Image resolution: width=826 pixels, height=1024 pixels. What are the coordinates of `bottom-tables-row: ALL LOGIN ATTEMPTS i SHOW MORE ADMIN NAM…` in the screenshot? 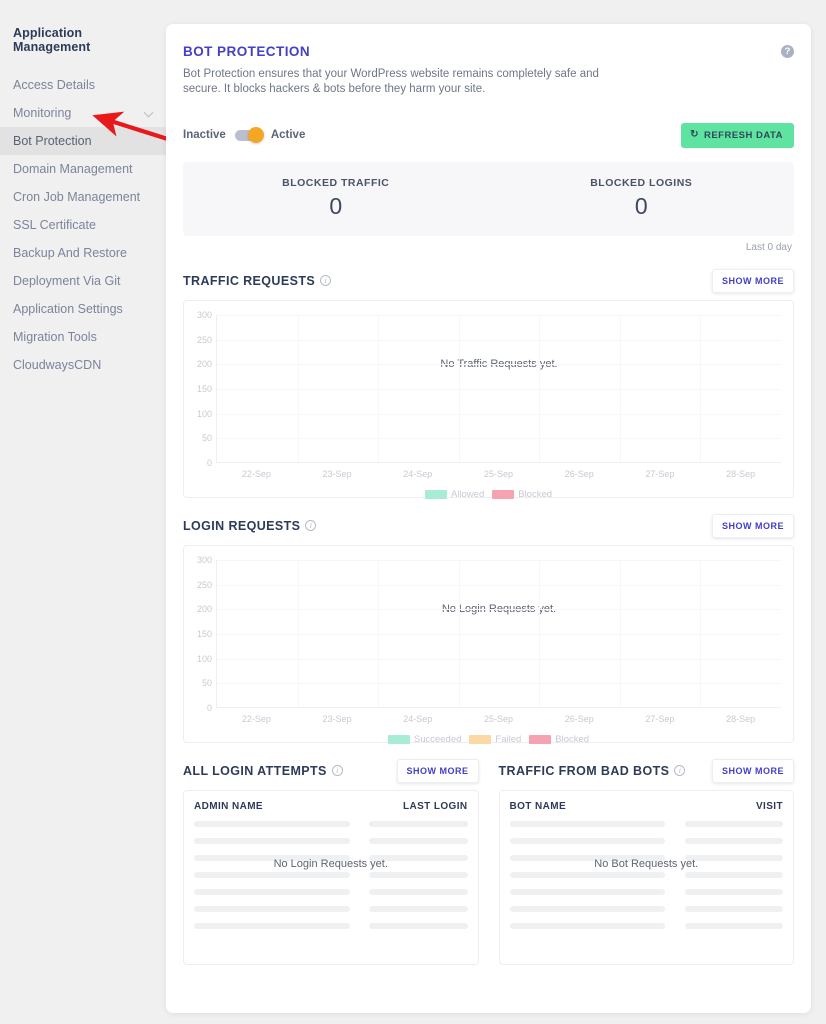 It's located at (488, 861).